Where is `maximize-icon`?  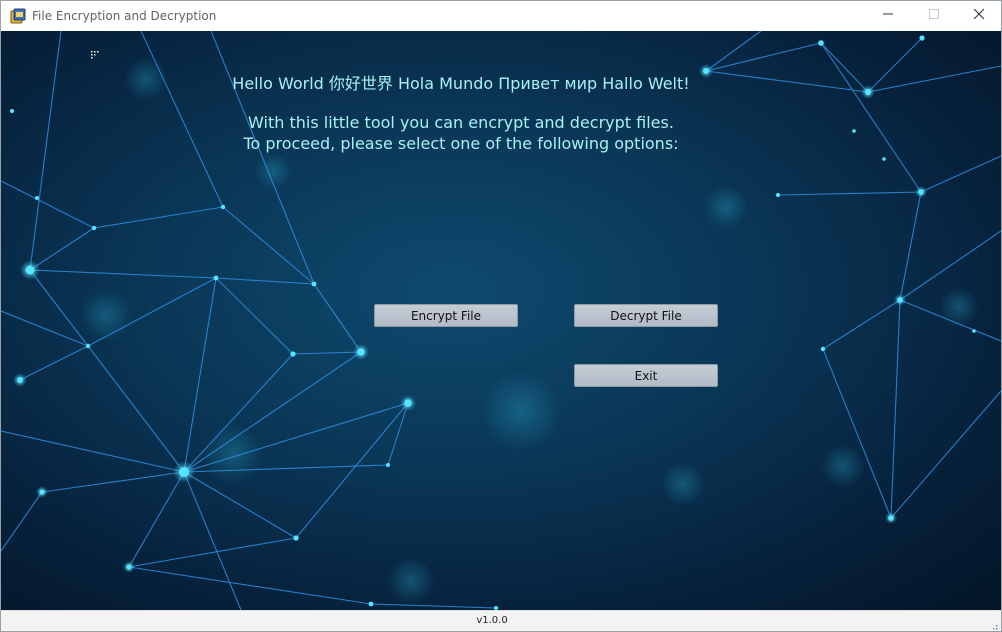
maximize-icon is located at coordinates (934, 16).